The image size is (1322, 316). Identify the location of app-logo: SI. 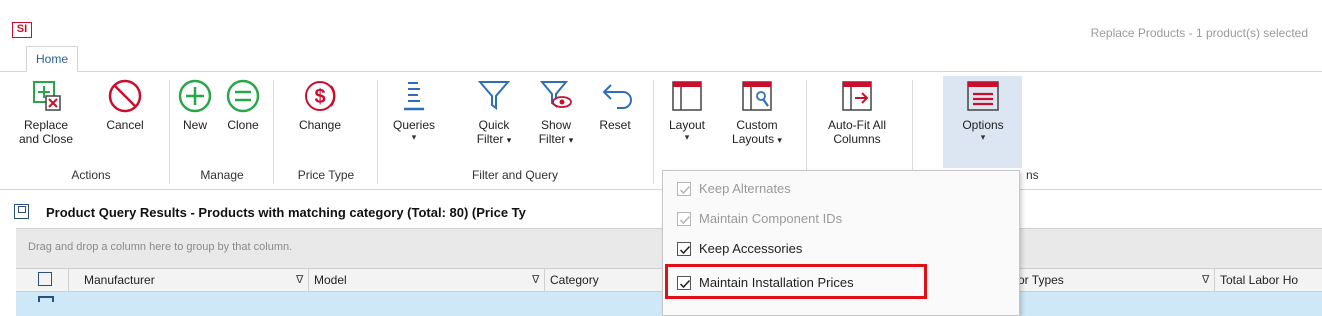
(22, 30).